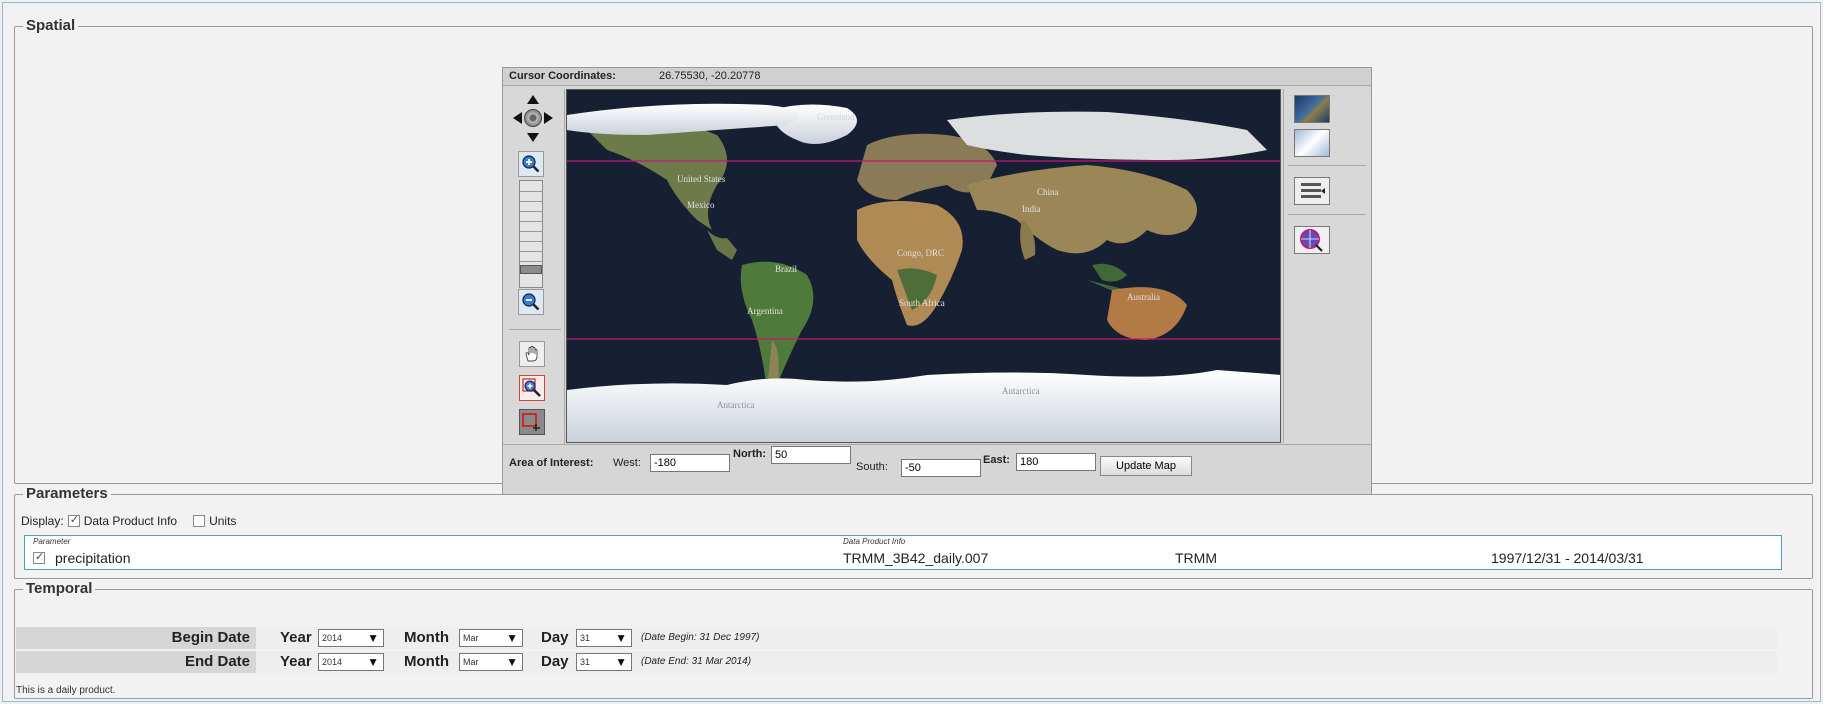 Image resolution: width=1823 pixels, height=704 pixels. I want to click on zoom-box-button, so click(532, 388).